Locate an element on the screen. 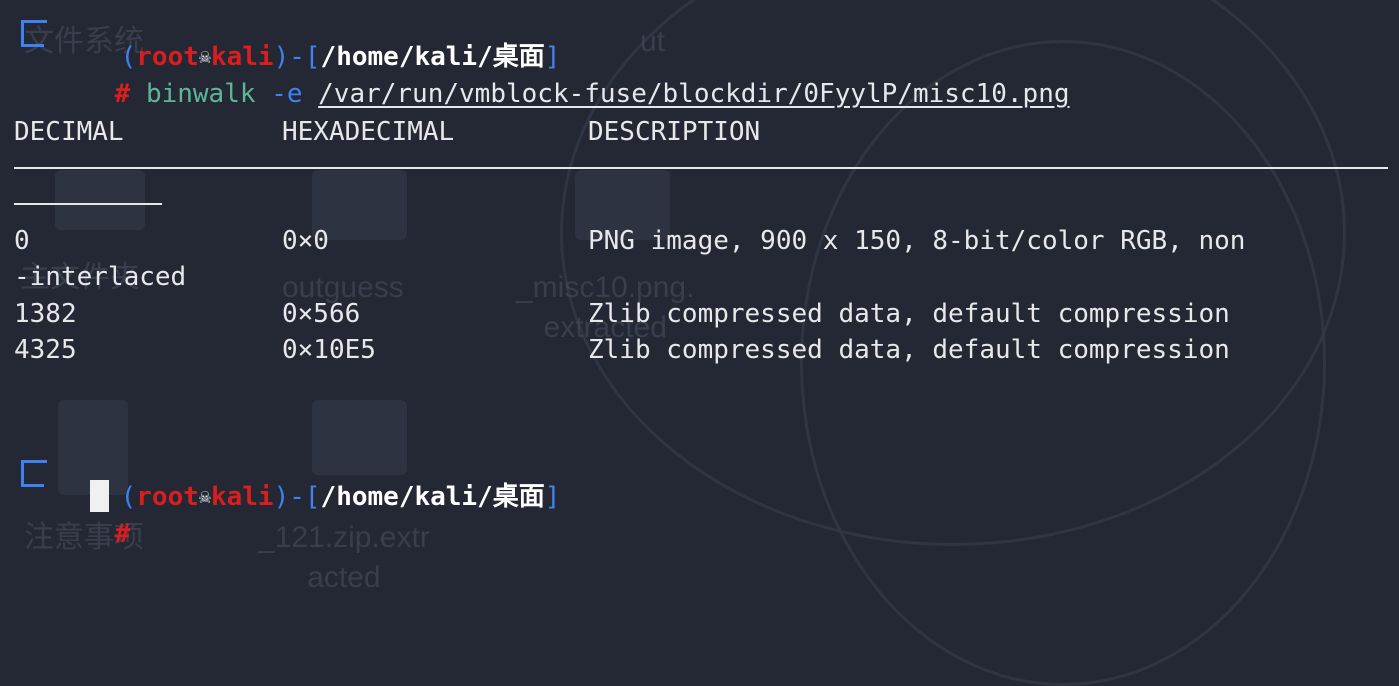 Image resolution: width=1399 pixels, height=686 pixels. prompt-host: kali is located at coordinates (242, 497).